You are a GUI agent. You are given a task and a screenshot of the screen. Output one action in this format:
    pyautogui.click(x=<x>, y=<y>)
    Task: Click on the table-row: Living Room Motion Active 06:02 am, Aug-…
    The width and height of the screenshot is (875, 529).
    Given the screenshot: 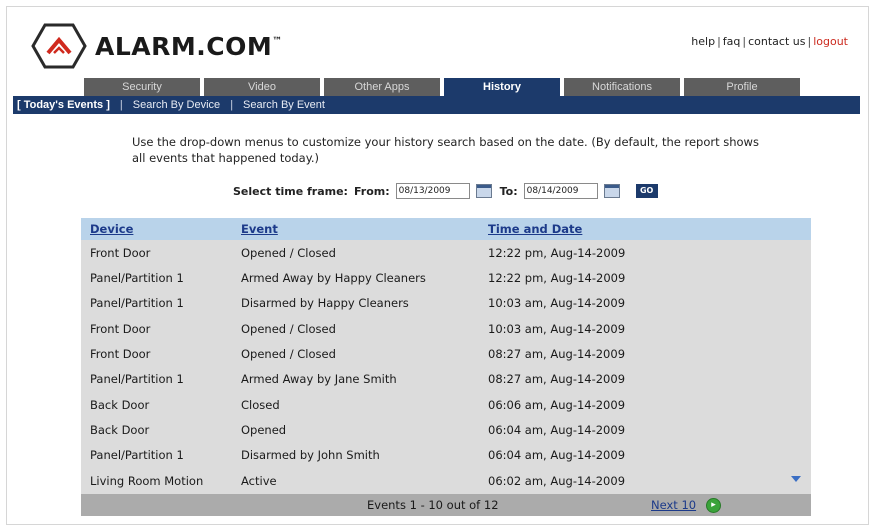 What is the action you would take?
    pyautogui.click(x=446, y=481)
    